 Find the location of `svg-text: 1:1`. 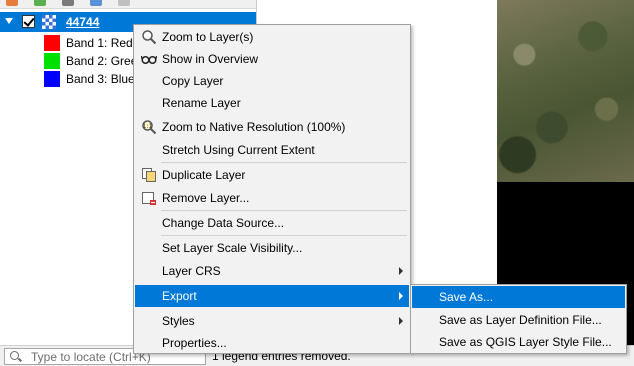

svg-text: 1:1 is located at coordinates (148, 126).